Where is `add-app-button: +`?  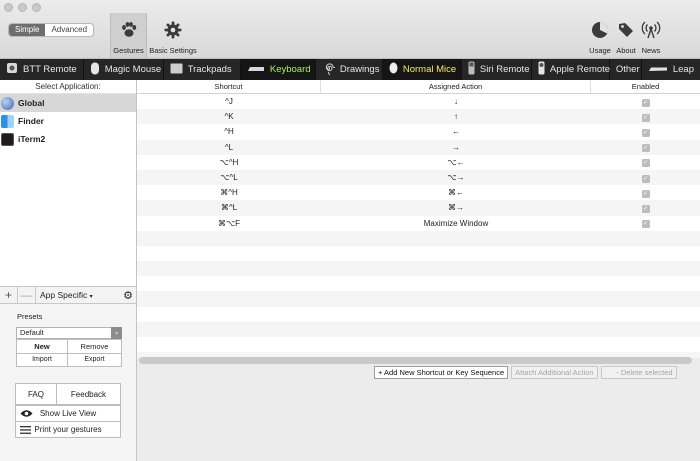
add-app-button: + is located at coordinates (9, 295).